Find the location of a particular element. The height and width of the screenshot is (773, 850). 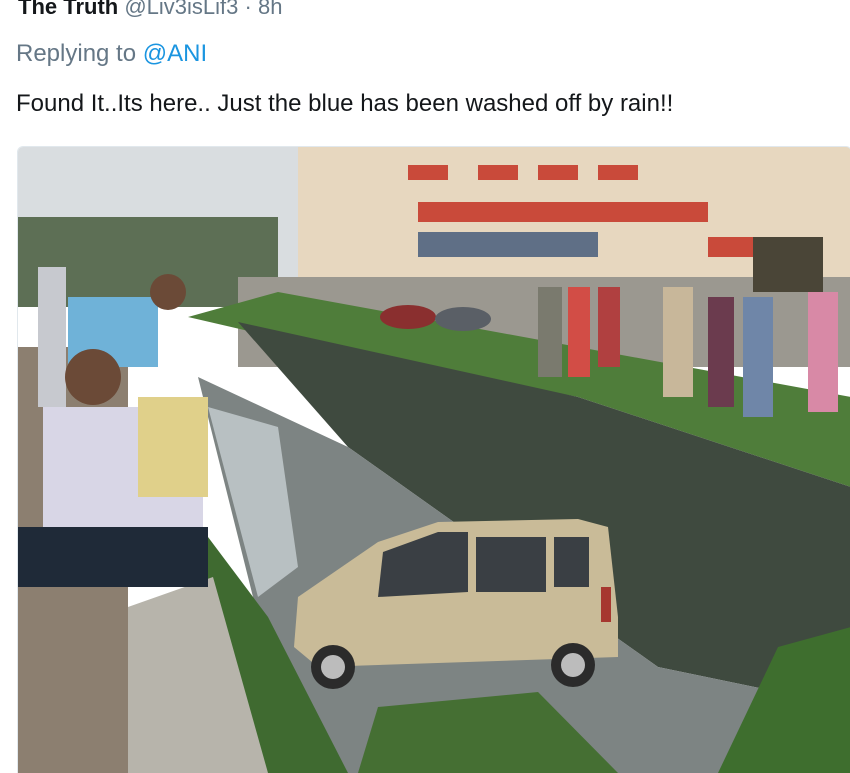

truck is located at coordinates (788, 264).